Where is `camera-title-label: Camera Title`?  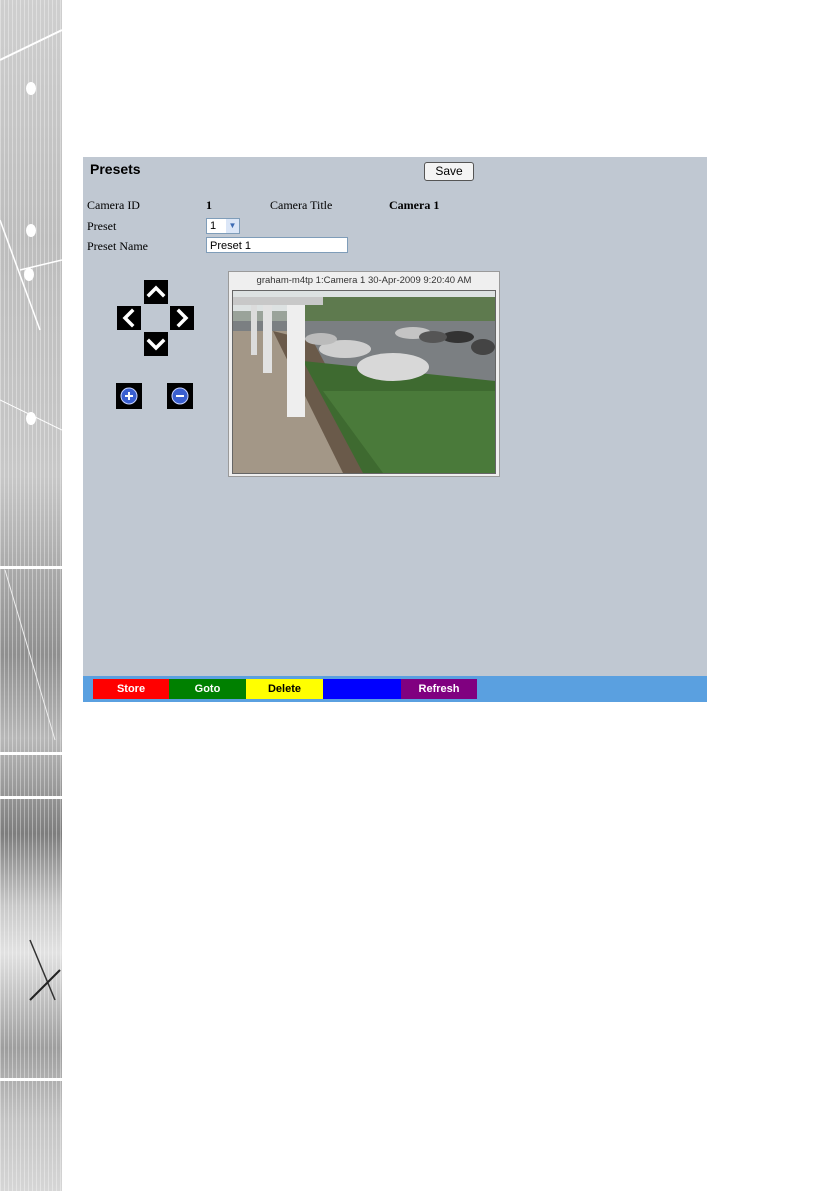
camera-title-label: Camera Title is located at coordinates (301, 205).